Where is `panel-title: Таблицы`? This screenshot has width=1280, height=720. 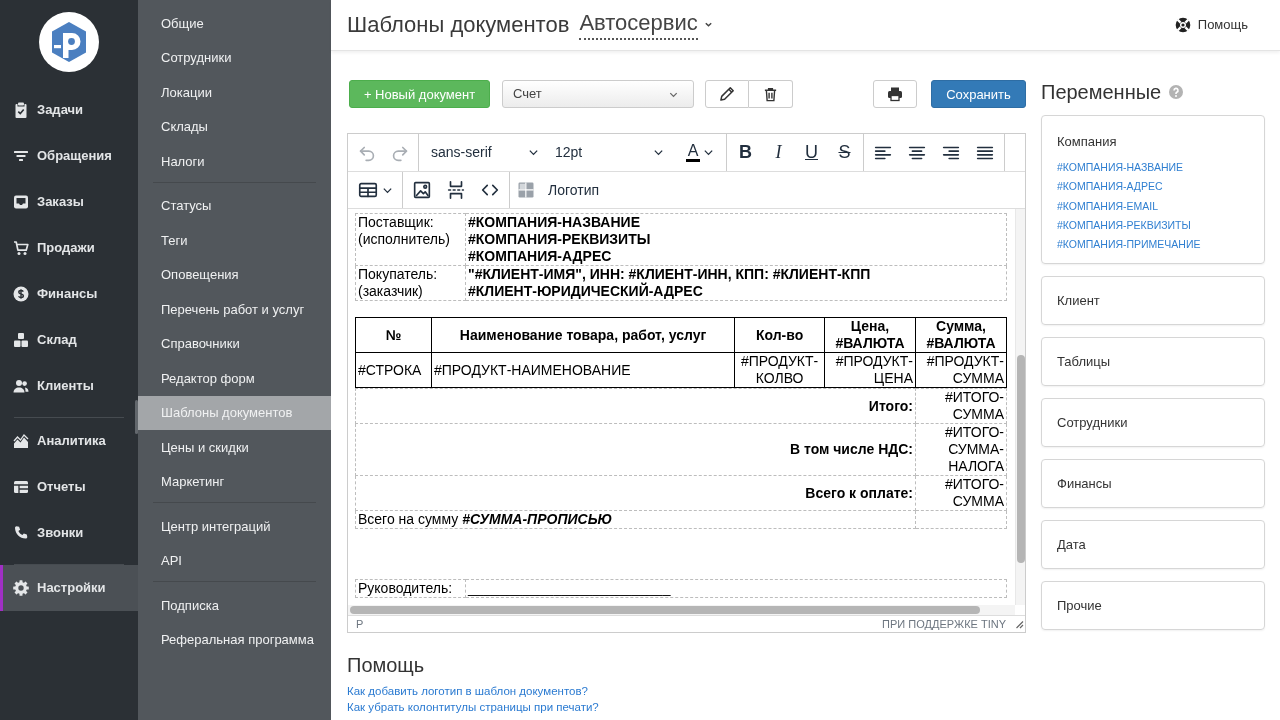 panel-title: Таблицы is located at coordinates (1153, 362).